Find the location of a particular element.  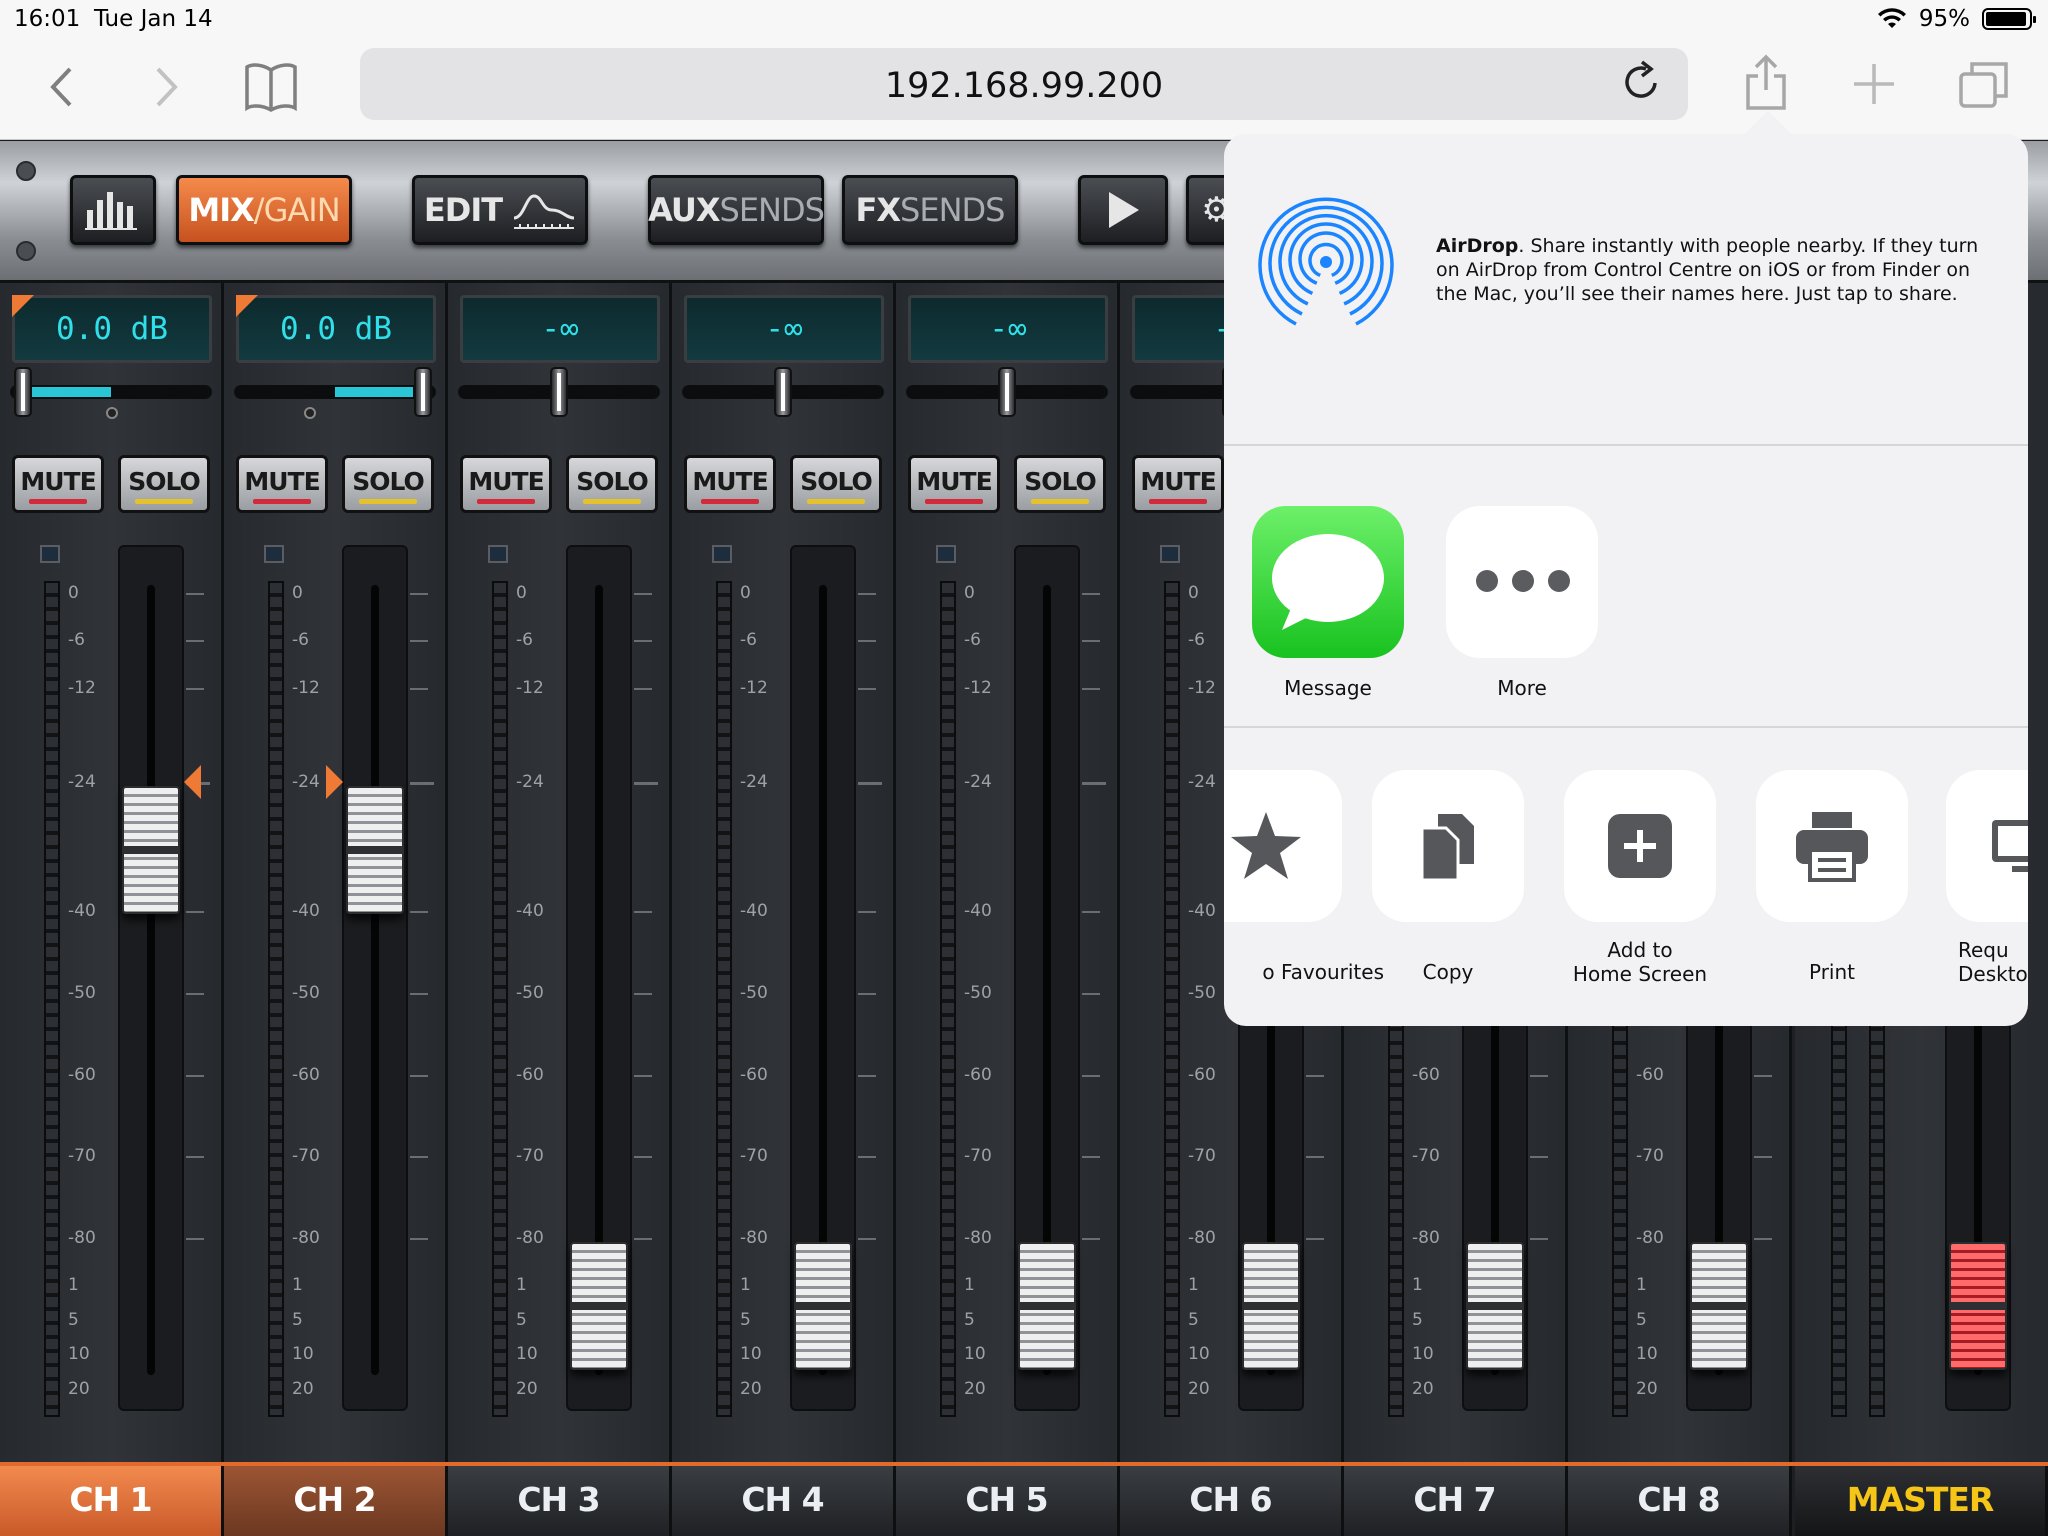

channel-name-tab: CH 7 is located at coordinates (1456, 1501).